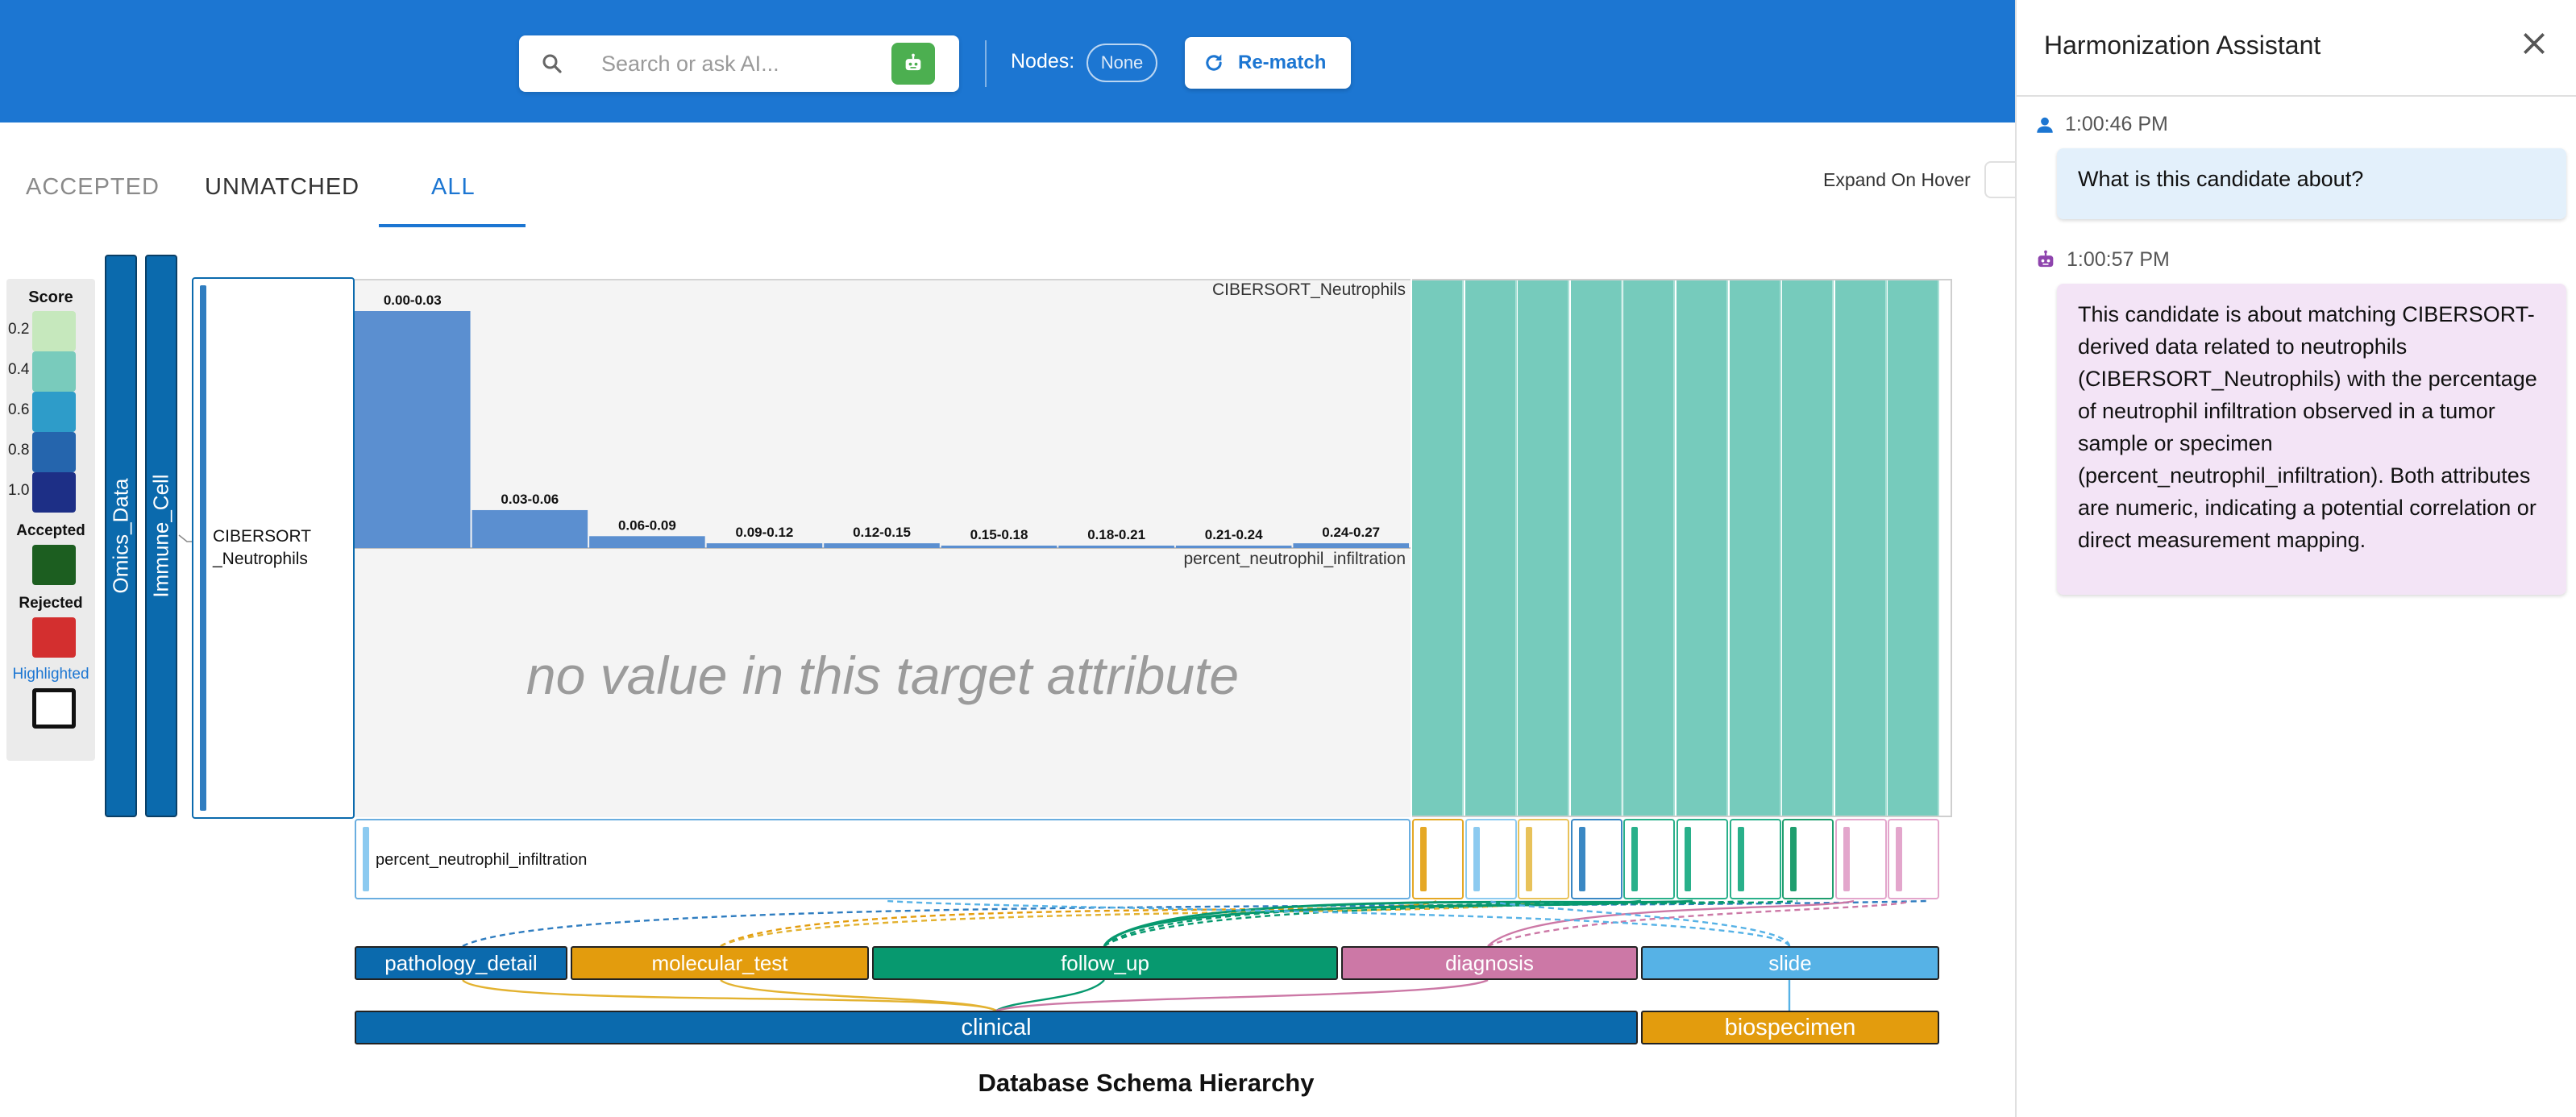 The image size is (2576, 1117). What do you see at coordinates (1121, 63) in the screenshot?
I see `nodes-chip: None` at bounding box center [1121, 63].